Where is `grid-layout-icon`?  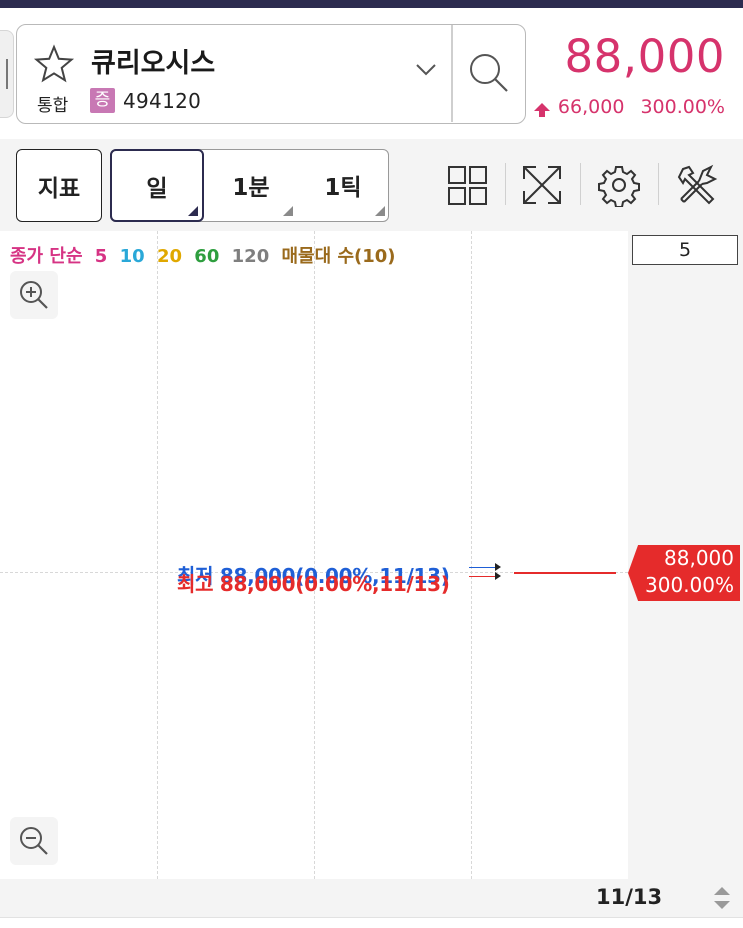 grid-layout-icon is located at coordinates (468, 185).